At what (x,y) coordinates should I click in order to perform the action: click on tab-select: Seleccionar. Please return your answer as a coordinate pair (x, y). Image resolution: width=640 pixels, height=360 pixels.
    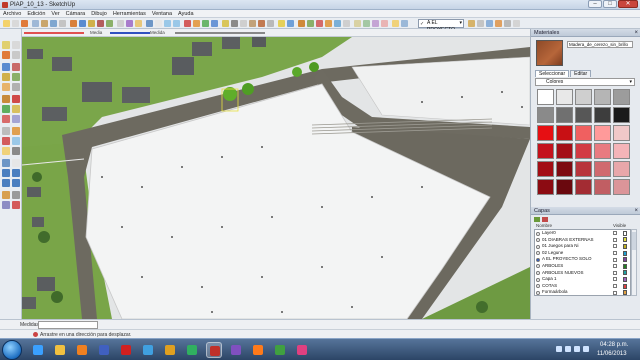
    Looking at the image, I should click on (552, 73).